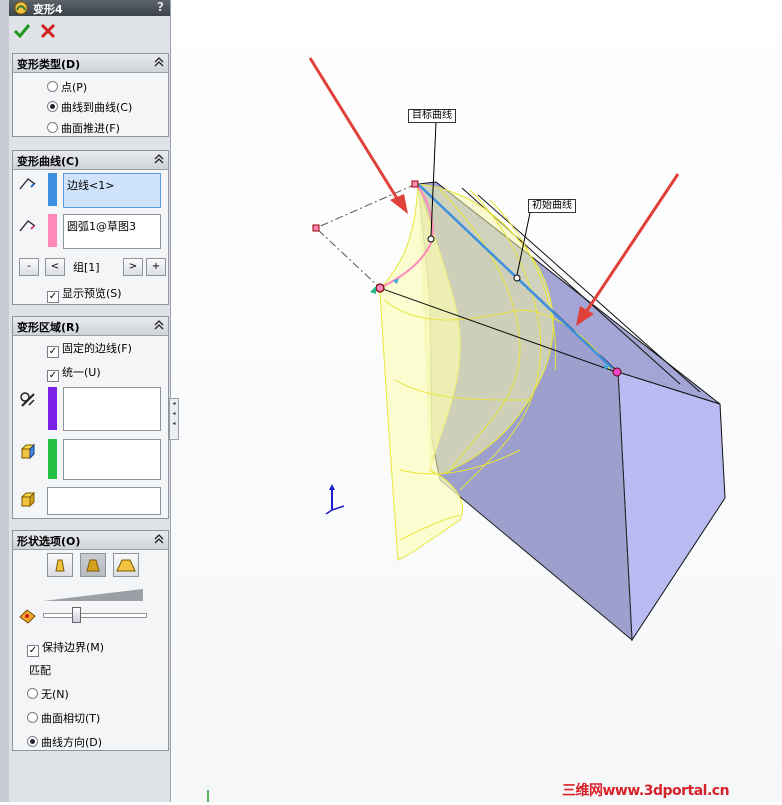 This screenshot has height=805, width=782. What do you see at coordinates (432, 116) in the screenshot?
I see `callout-target-curve: 目标曲线` at bounding box center [432, 116].